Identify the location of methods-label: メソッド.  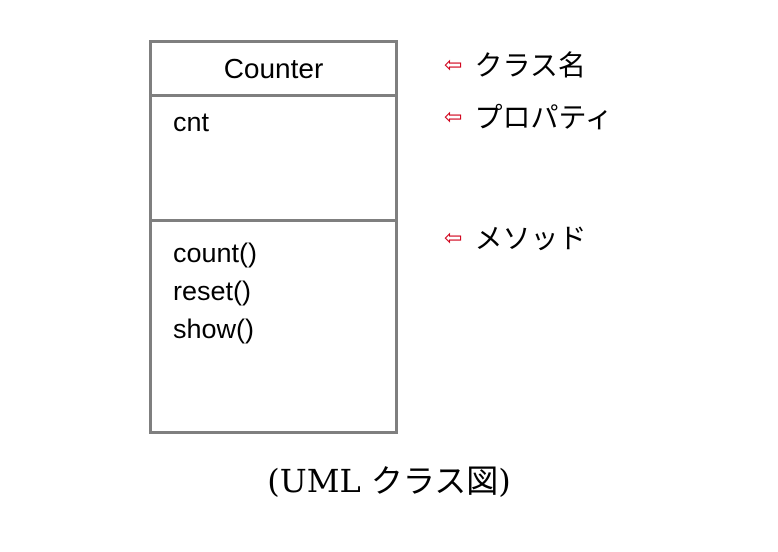
(530, 238).